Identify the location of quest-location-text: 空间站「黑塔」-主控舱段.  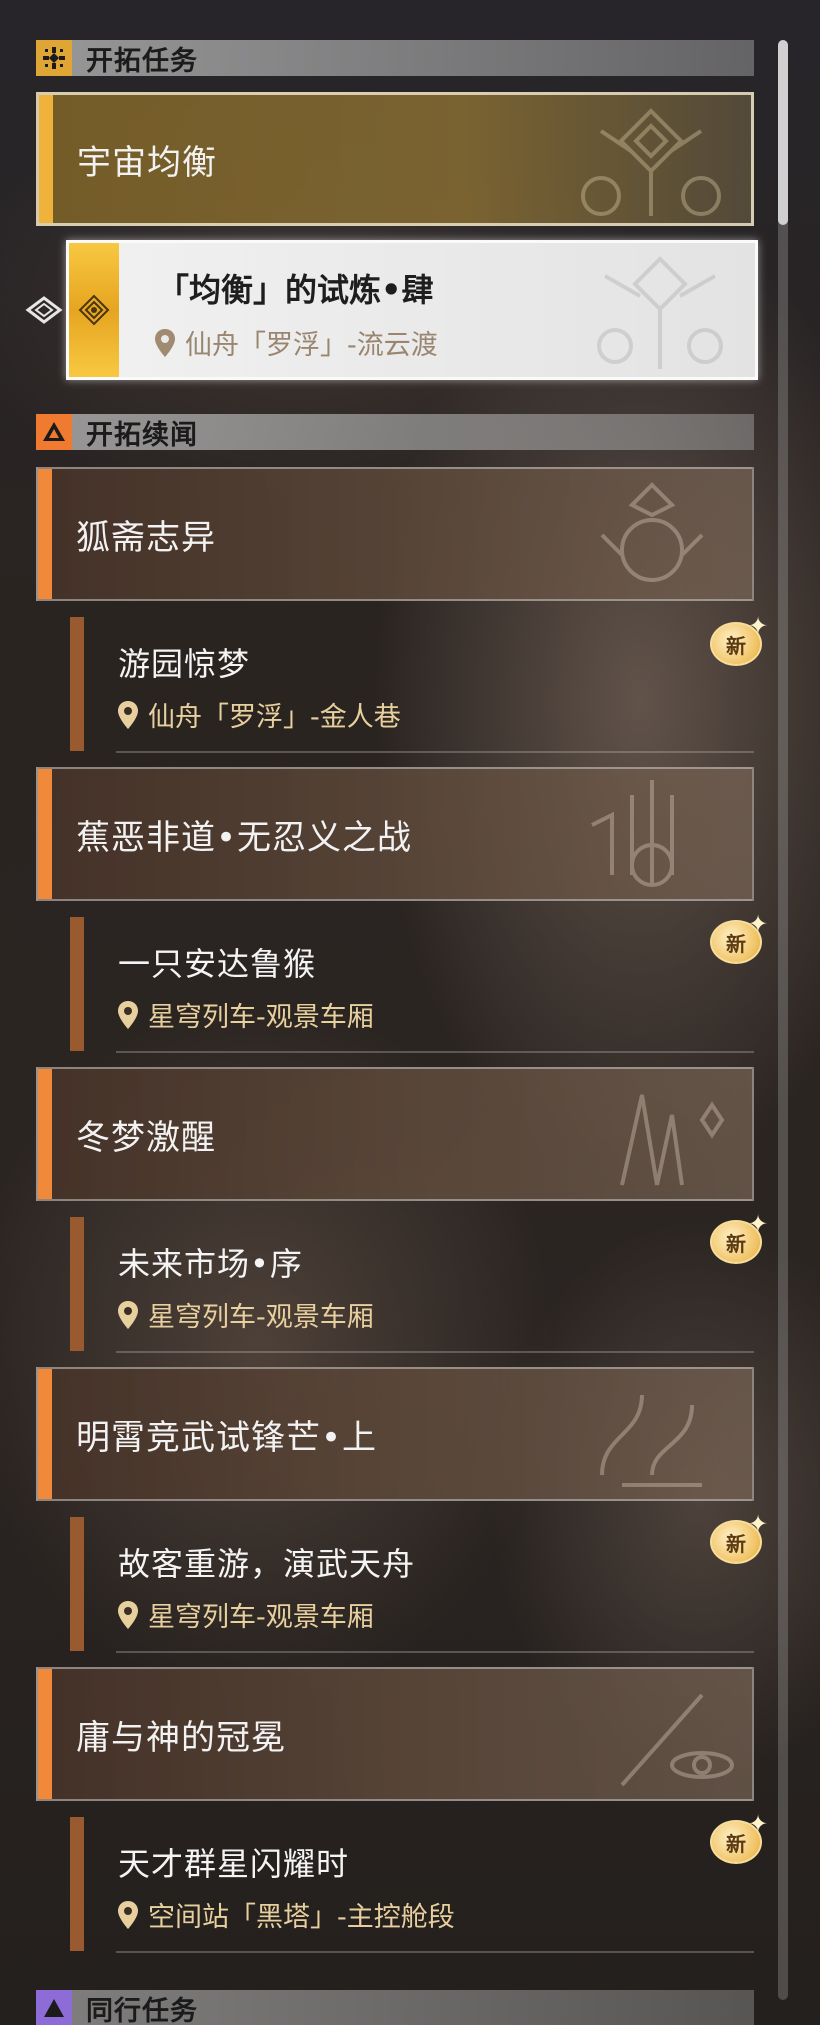
(301, 1917).